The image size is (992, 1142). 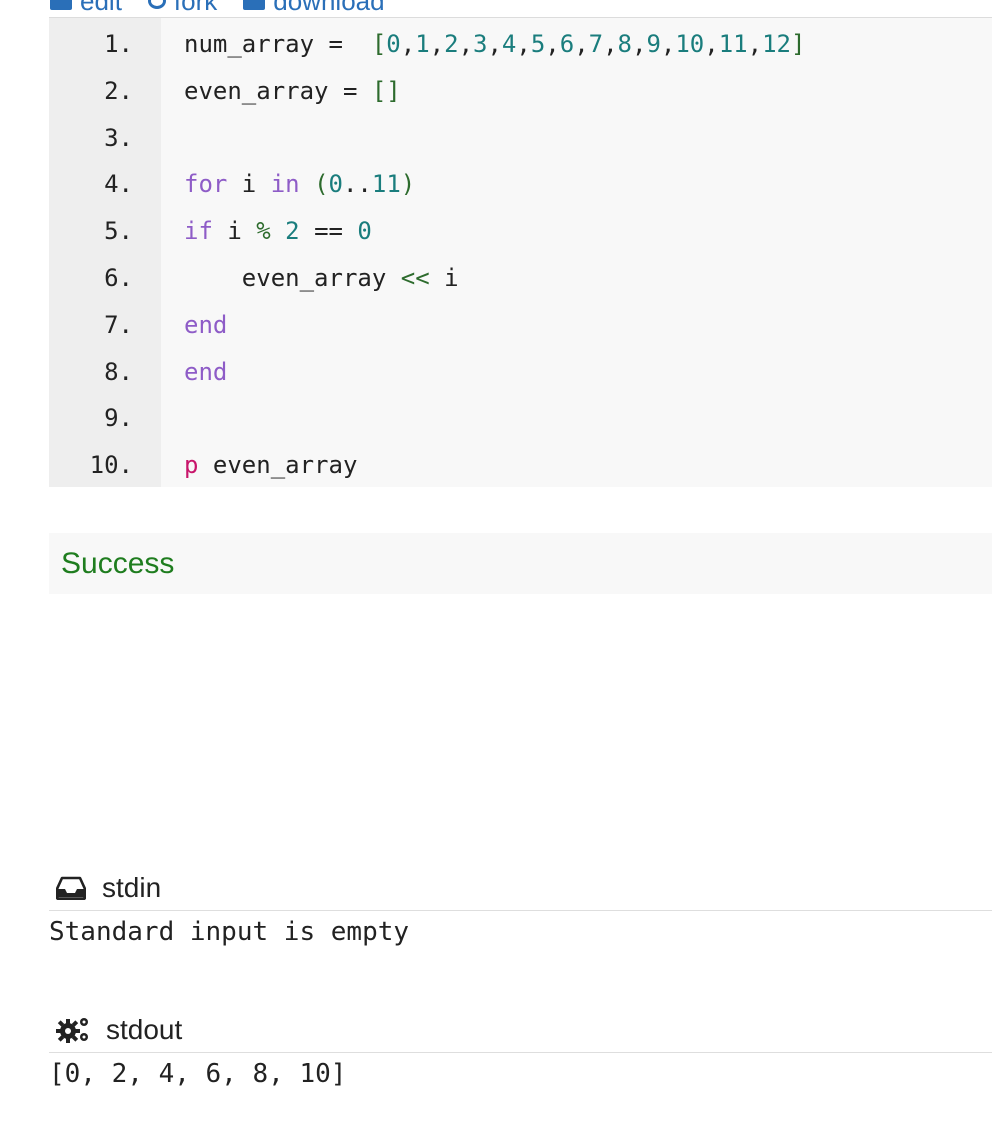 I want to click on line-number: 1., so click(x=118, y=44).